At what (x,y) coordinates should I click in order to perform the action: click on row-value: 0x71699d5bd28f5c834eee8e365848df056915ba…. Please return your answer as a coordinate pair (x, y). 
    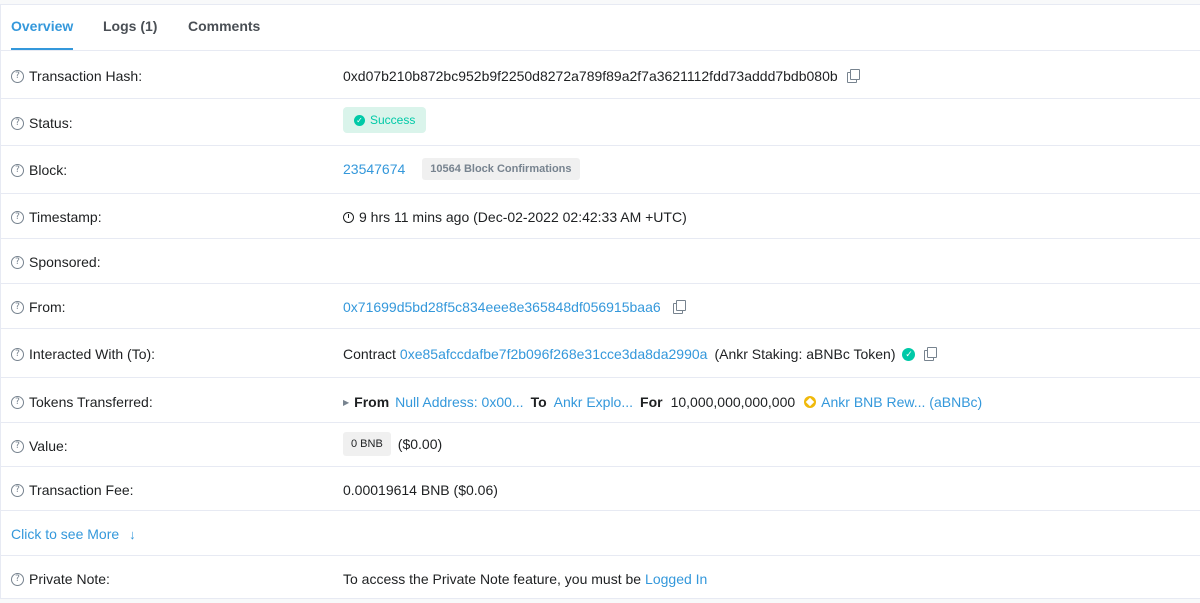
    Looking at the image, I should click on (514, 307).